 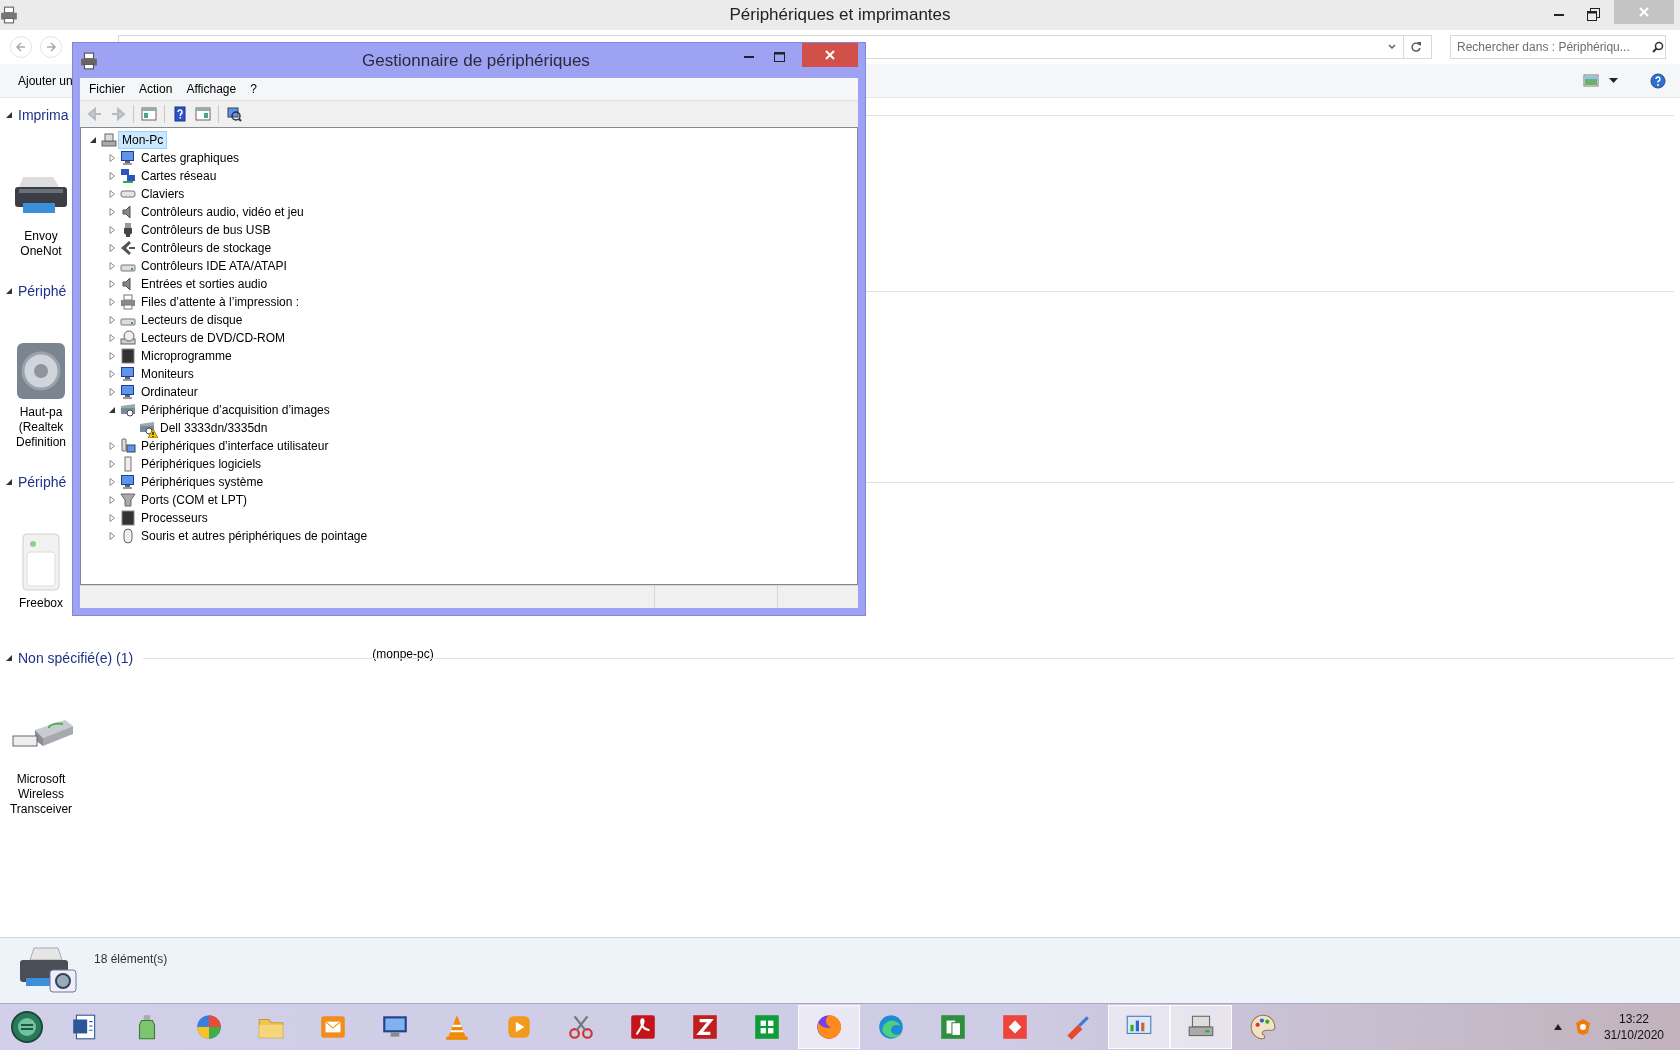 What do you see at coordinates (840, 15) in the screenshot?
I see `window-title: Périphériques et imprimantes` at bounding box center [840, 15].